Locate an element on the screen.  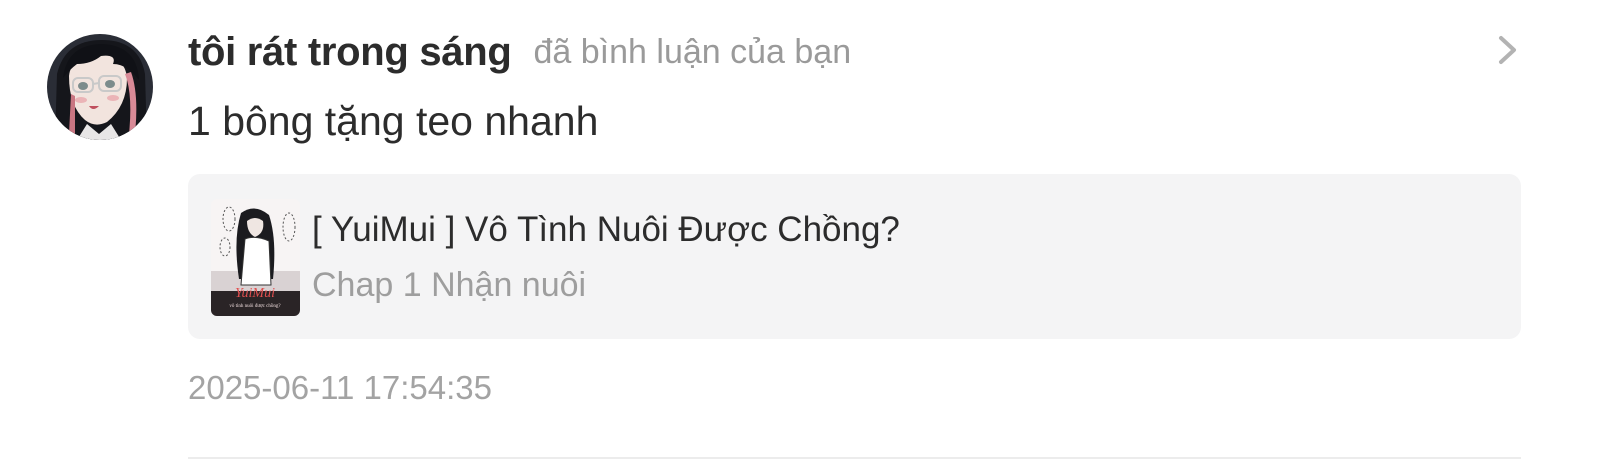
chapter-label: Chap 1 Nhận nuôi is located at coordinates (449, 285).